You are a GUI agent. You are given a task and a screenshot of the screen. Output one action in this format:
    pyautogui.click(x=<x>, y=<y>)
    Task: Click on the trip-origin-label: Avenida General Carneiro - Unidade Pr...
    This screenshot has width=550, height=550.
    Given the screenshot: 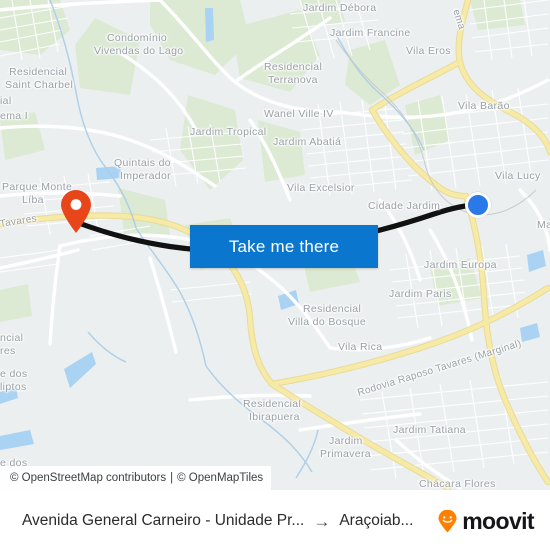 What is the action you would take?
    pyautogui.click(x=163, y=520)
    